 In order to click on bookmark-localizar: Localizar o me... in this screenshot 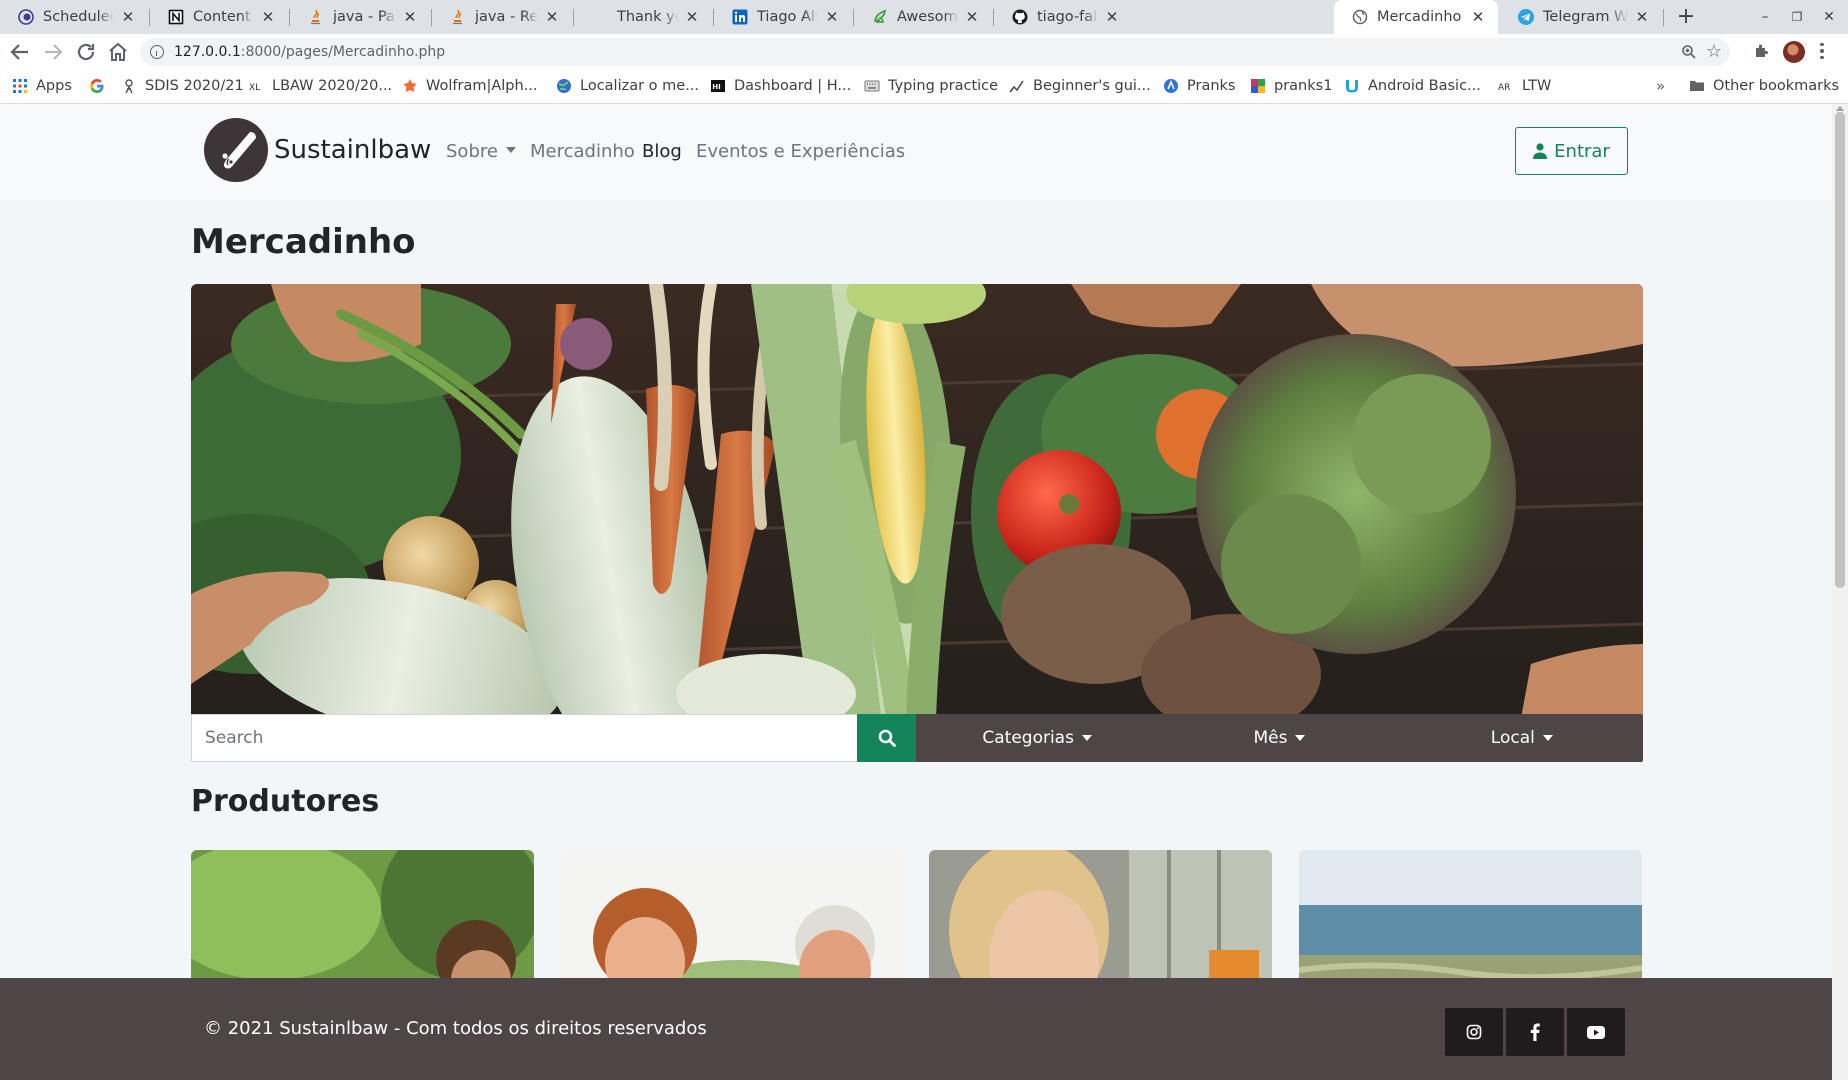, I will do `click(627, 86)`.